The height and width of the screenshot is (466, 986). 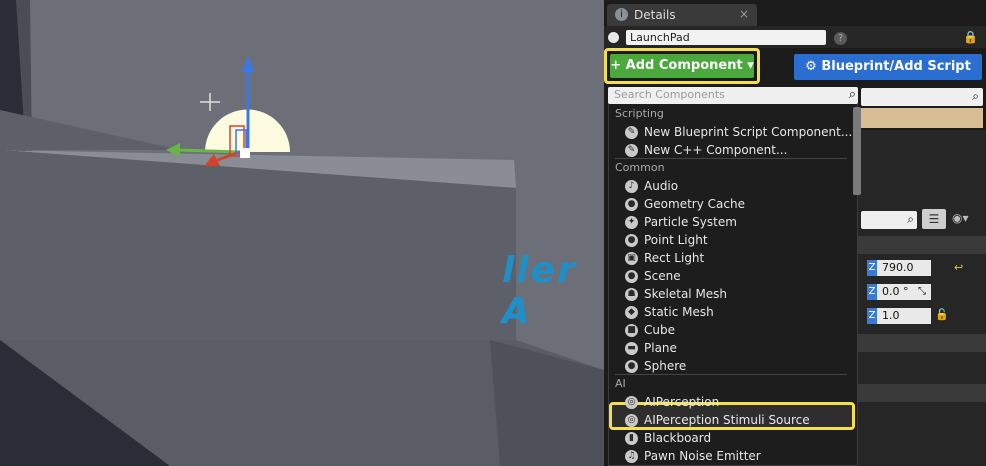 What do you see at coordinates (620, 383) in the screenshot?
I see `menu-category-title: AI` at bounding box center [620, 383].